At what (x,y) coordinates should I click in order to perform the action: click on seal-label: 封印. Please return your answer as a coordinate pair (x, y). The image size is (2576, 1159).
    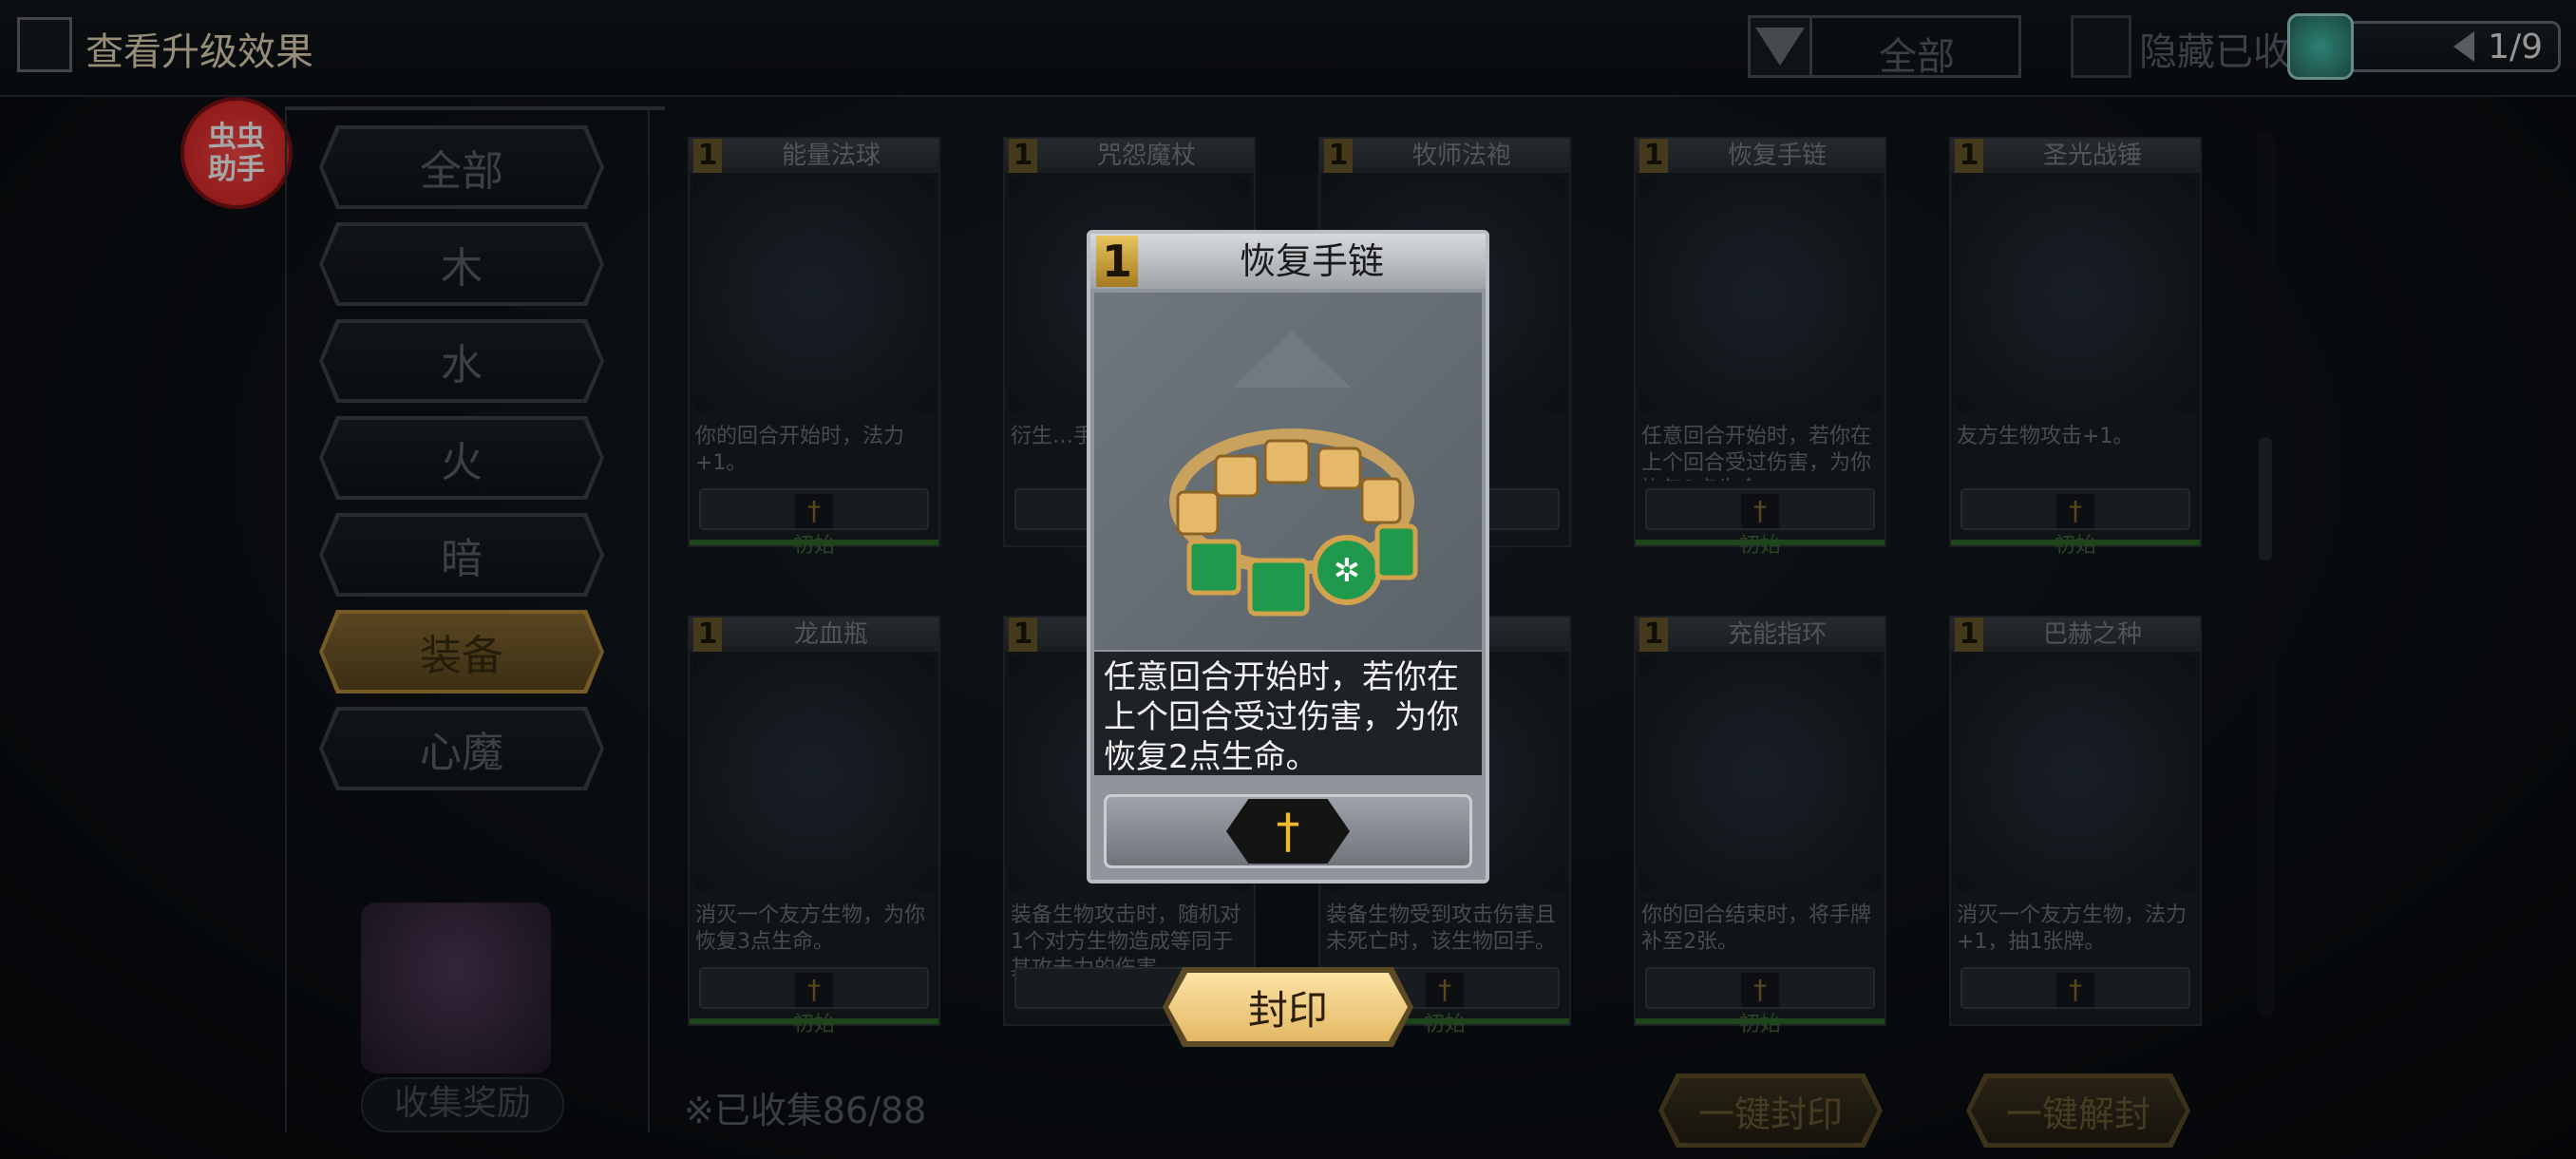
    Looking at the image, I should click on (1288, 1007).